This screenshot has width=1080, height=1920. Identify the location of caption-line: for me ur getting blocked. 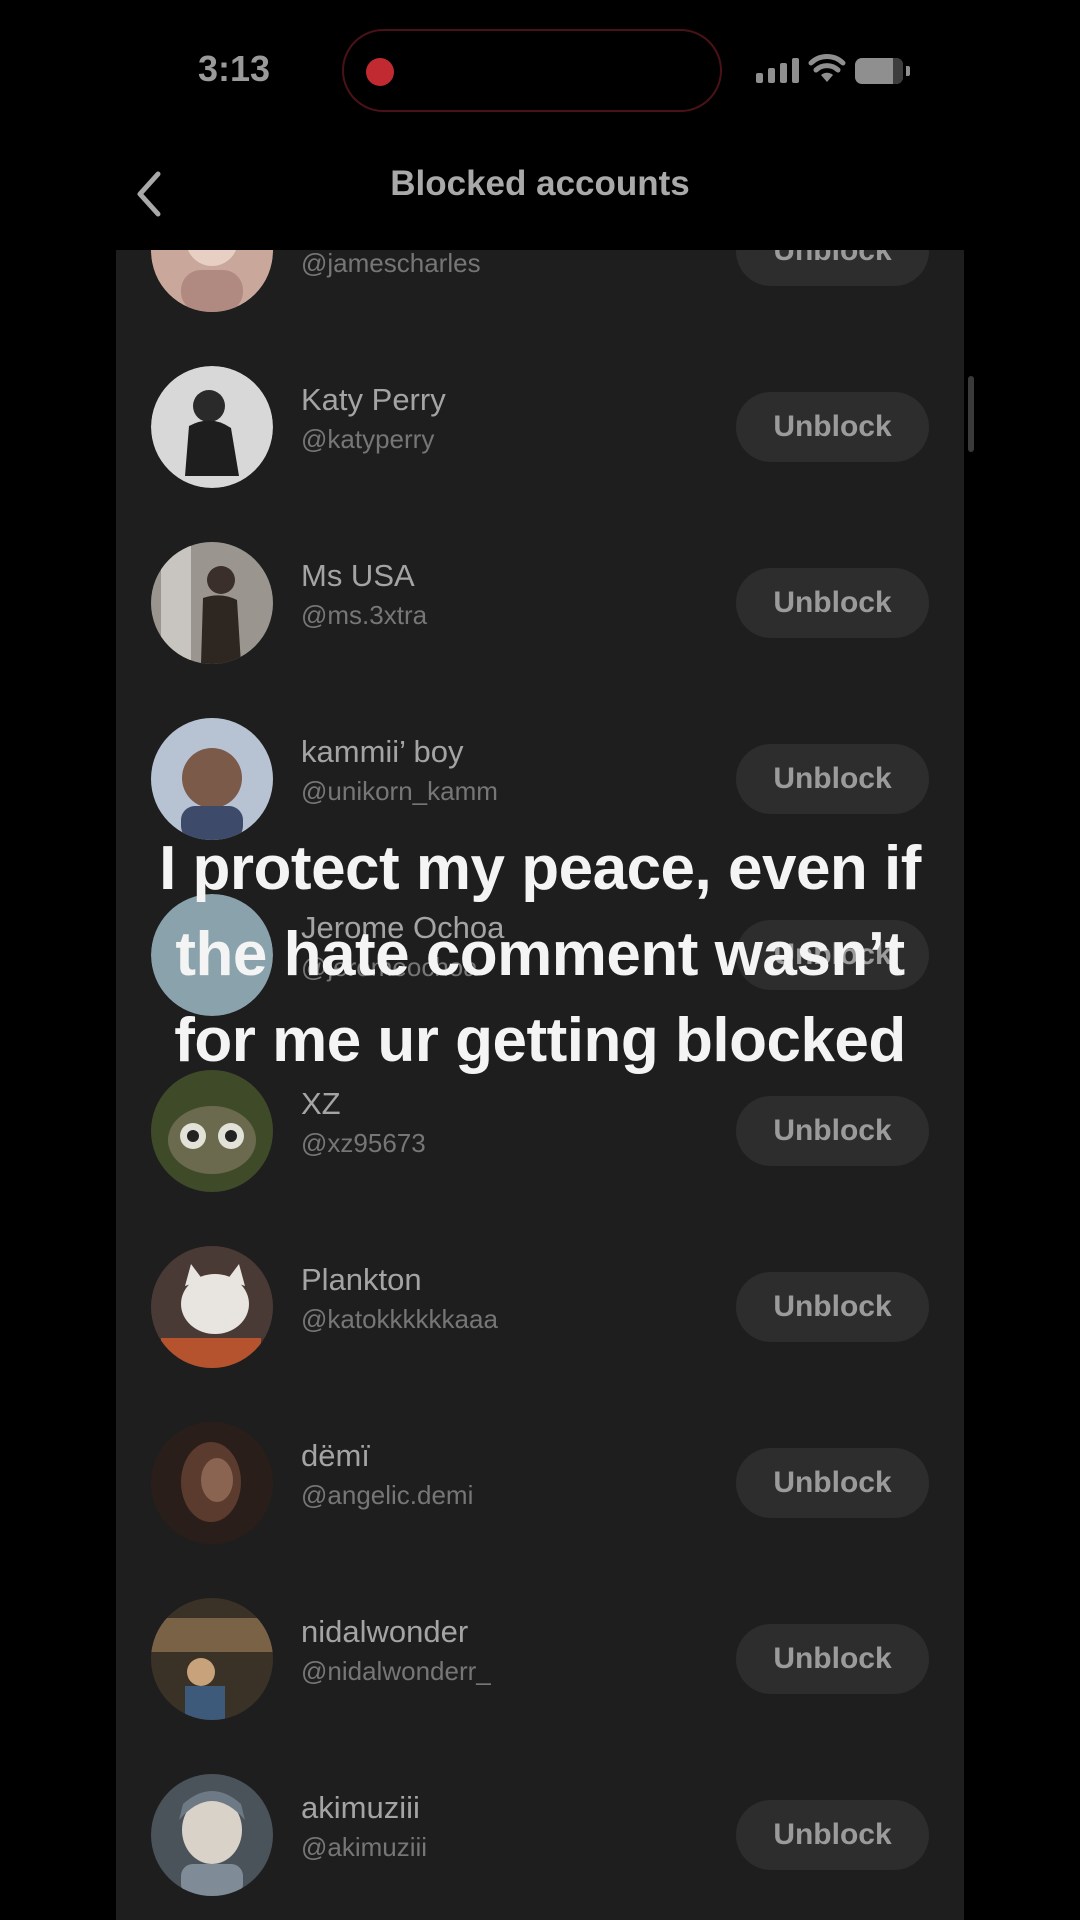
(540, 1040).